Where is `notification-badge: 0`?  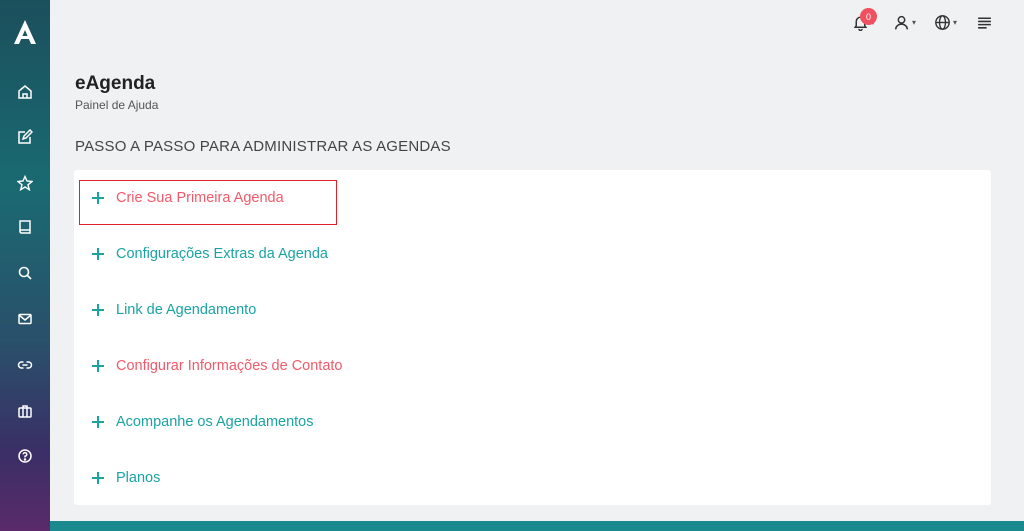 notification-badge: 0 is located at coordinates (868, 16).